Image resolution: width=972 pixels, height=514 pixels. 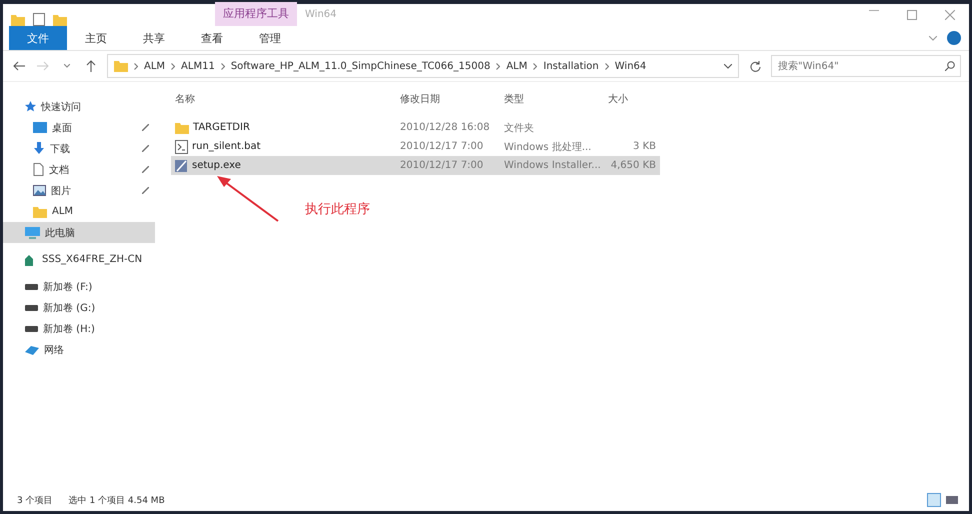 I want to click on address-bar: ALM ALM11 Software_HP_ALM_11.0_SimpChinese_TC066_15008 ALM Installation Win64, so click(x=423, y=66).